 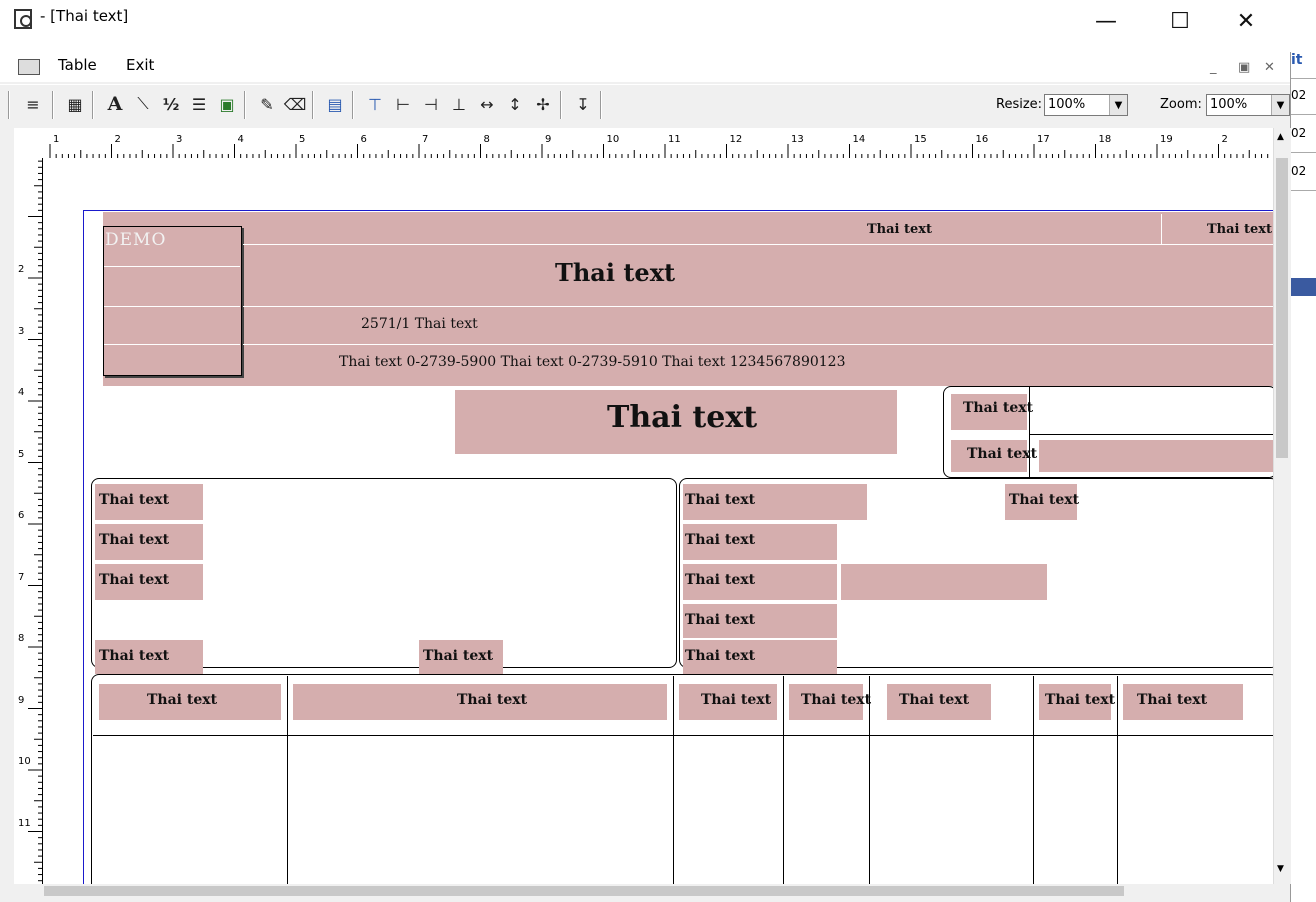 I want to click on mdi-restore-button: ▣, so click(x=1244, y=67).